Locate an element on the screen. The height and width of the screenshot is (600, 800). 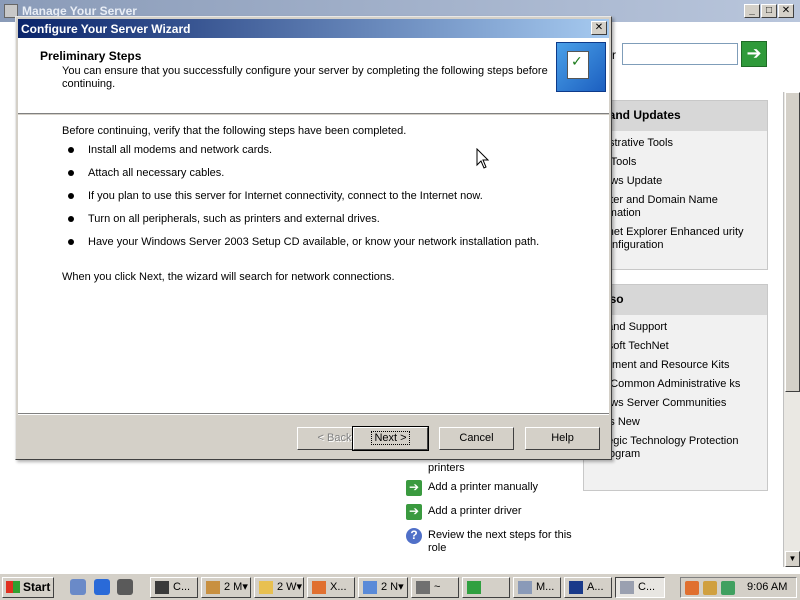
tray-network-icon is located at coordinates (728, 588).